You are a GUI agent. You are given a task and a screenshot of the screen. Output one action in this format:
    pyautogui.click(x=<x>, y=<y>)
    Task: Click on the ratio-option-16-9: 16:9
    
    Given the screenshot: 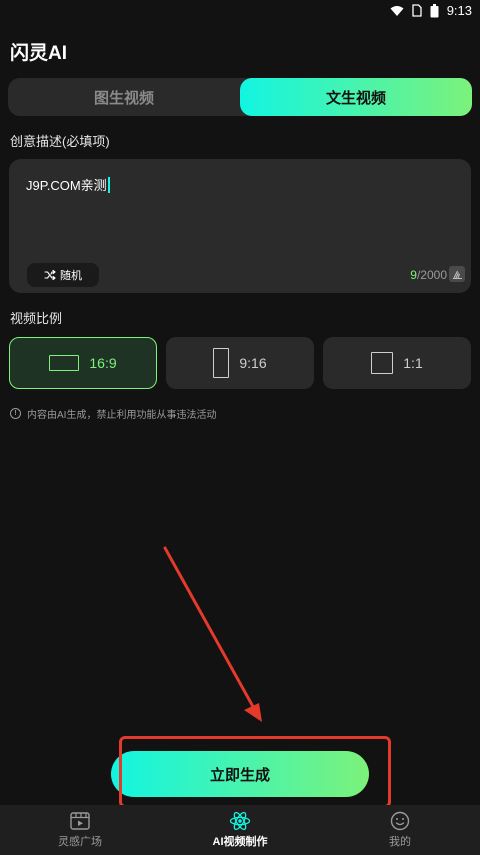 What is the action you would take?
    pyautogui.click(x=83, y=363)
    